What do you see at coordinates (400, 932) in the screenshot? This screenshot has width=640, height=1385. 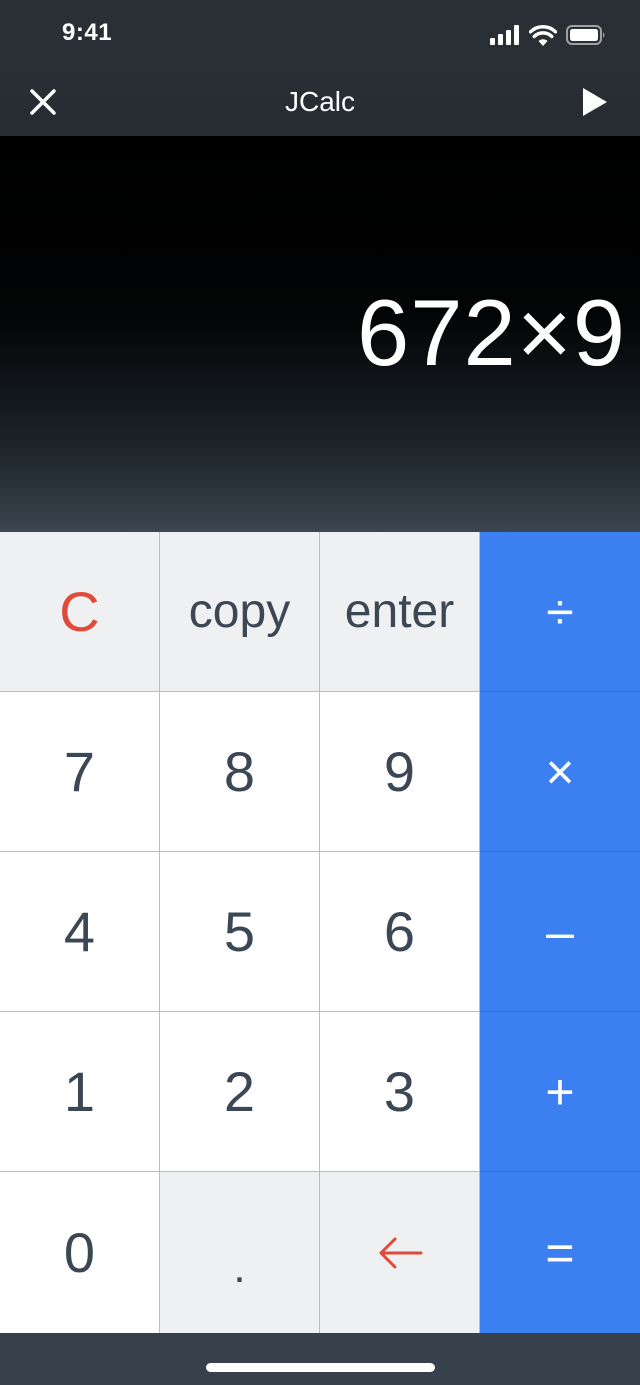 I see `digit-6-button: 6` at bounding box center [400, 932].